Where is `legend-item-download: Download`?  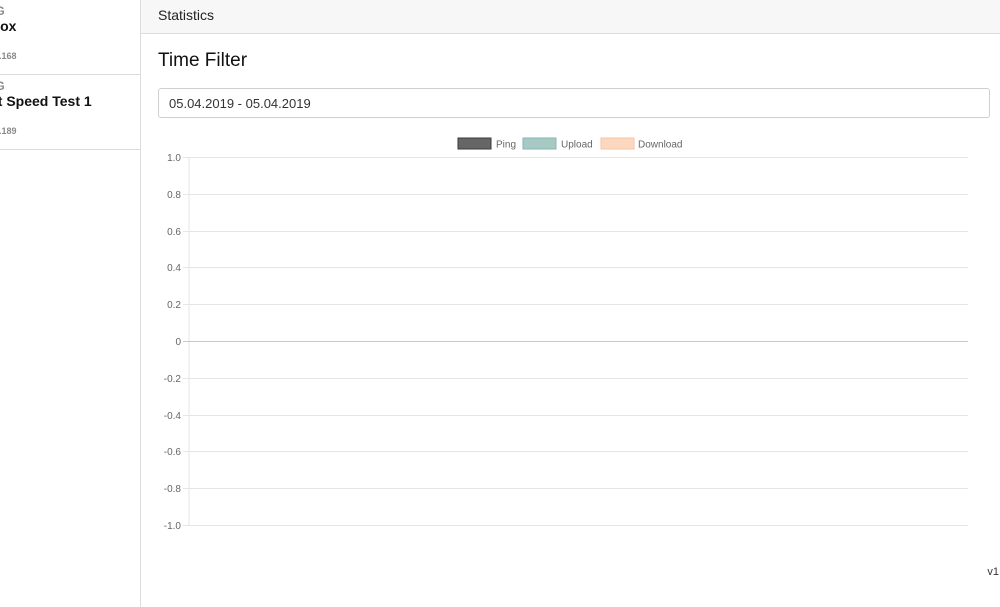 legend-item-download: Download is located at coordinates (641, 144).